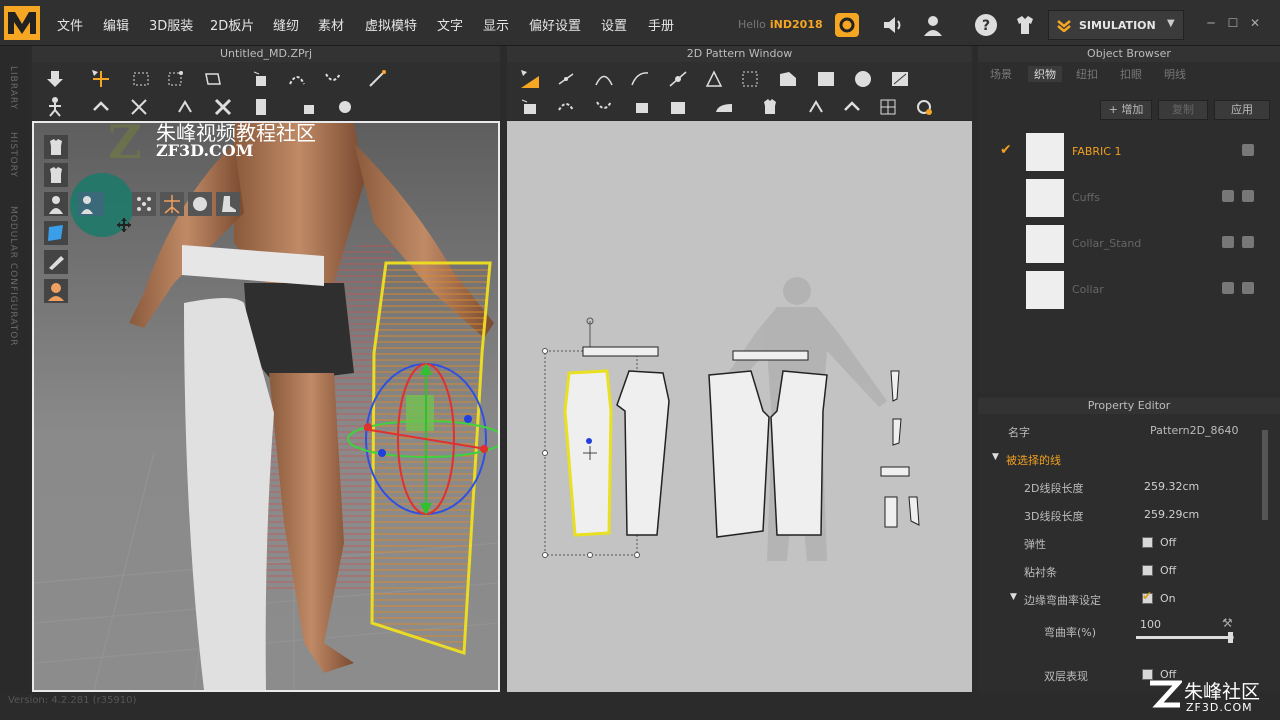  What do you see at coordinates (116, 24) in the screenshot?
I see `menu-edit: 编辑` at bounding box center [116, 24].